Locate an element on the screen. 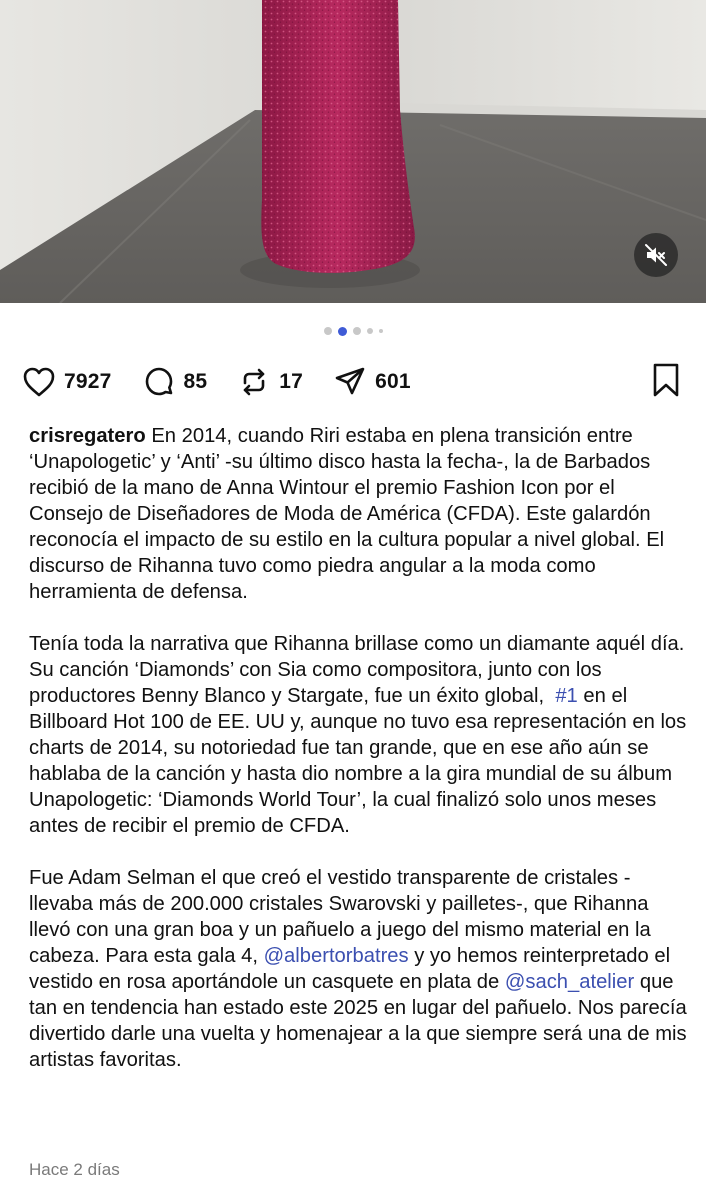 This screenshot has height=1200, width=706. speaker-muted-icon is located at coordinates (656, 255).